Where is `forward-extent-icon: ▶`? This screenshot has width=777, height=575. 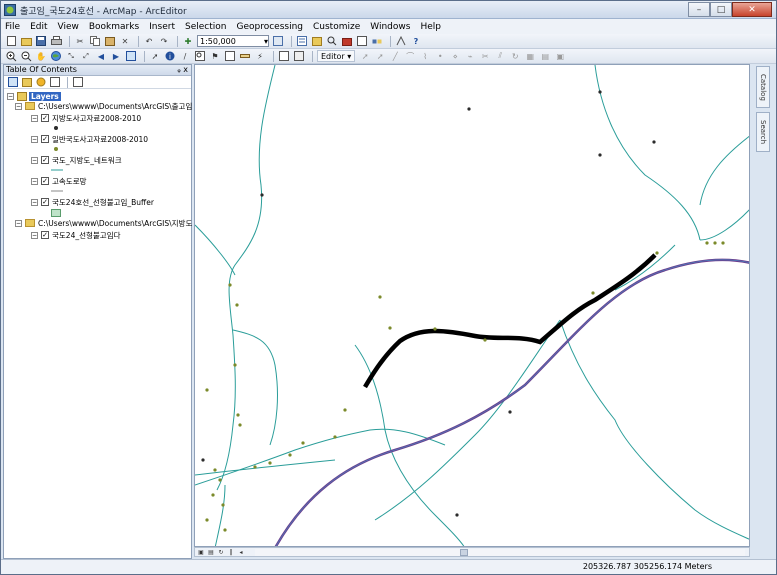
forward-extent-icon: ▶ is located at coordinates (116, 56).